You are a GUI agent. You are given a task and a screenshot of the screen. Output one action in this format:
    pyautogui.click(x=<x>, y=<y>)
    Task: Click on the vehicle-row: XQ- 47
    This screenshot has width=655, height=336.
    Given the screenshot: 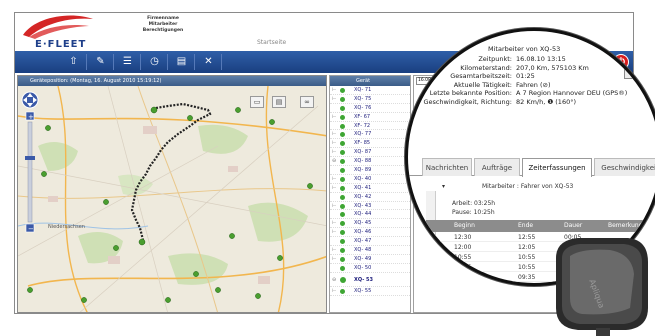 What is the action you would take?
    pyautogui.click(x=370, y=242)
    